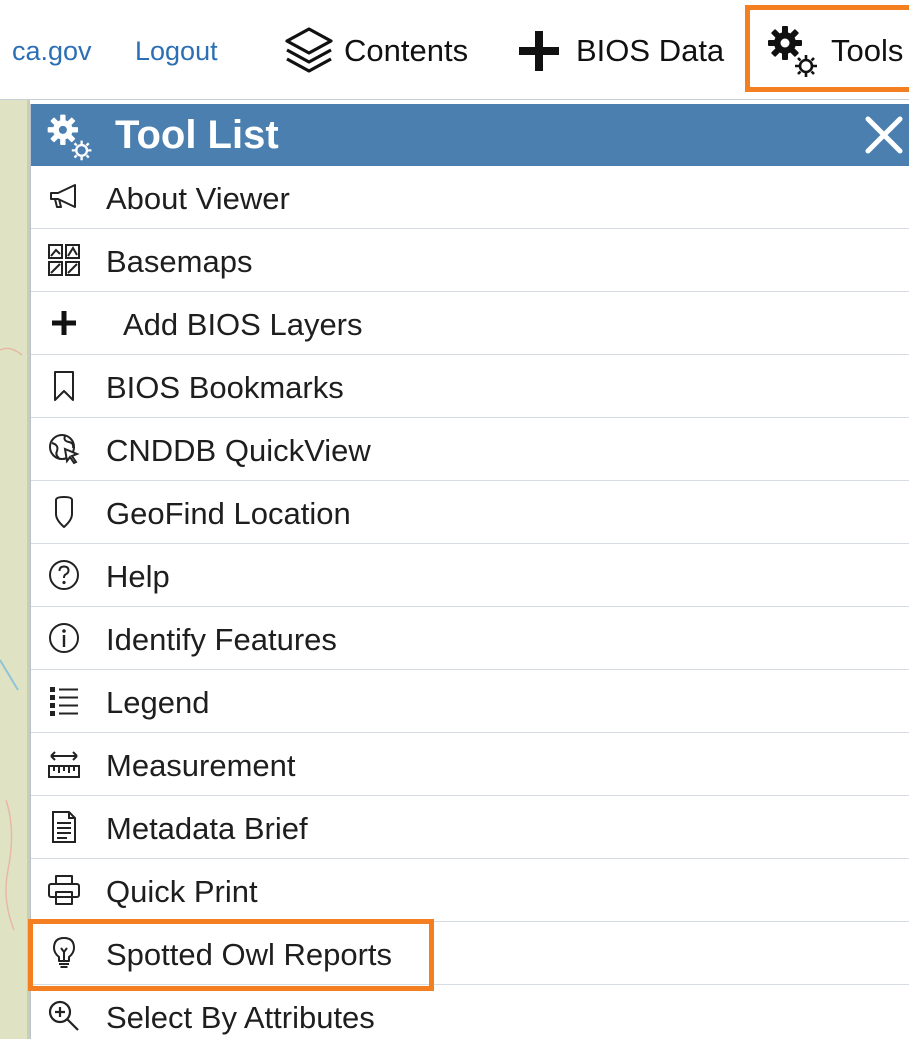 The image size is (909, 1039). What do you see at coordinates (470, 449) in the screenshot?
I see `tool-item-cnddb-quickview: CNDDB QuickView` at bounding box center [470, 449].